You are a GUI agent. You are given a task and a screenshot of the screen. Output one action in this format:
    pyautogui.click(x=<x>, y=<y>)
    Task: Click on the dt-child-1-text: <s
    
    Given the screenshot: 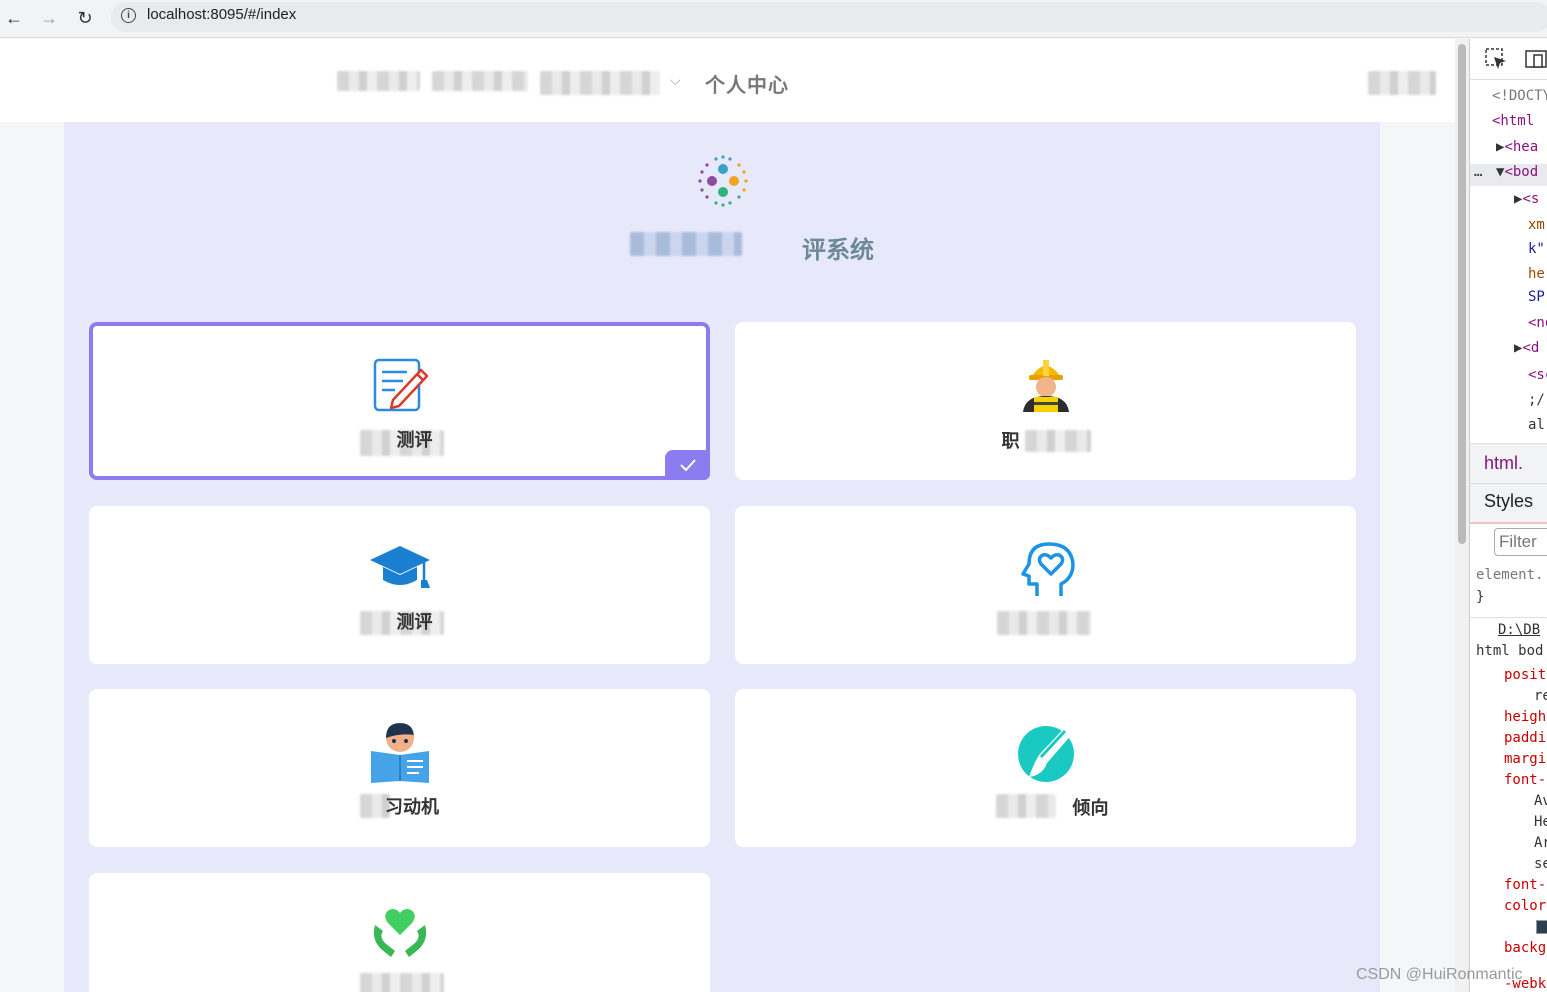 What is the action you would take?
    pyautogui.click(x=1531, y=199)
    